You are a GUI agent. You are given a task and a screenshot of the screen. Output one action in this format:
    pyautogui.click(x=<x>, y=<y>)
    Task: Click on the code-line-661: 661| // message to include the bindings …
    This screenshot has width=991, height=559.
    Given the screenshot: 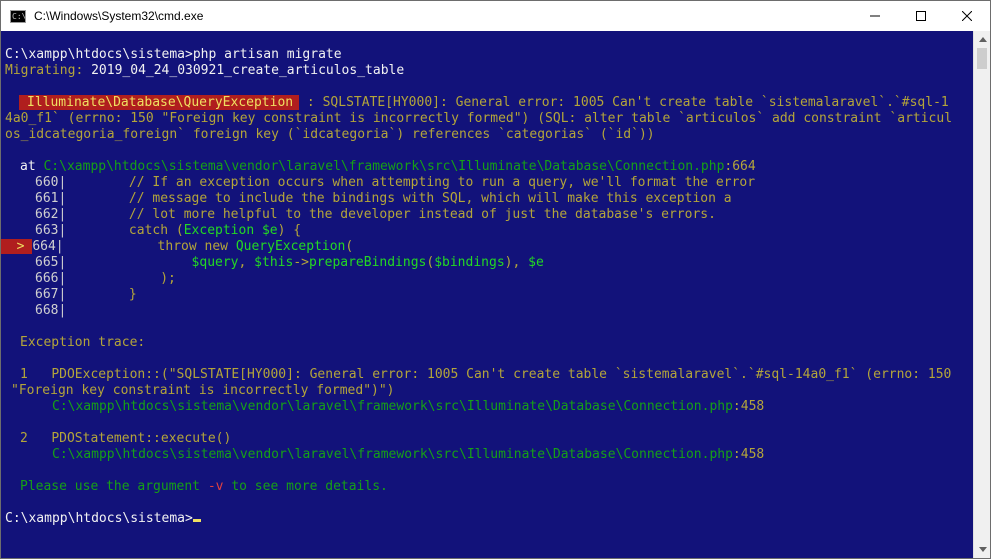 What is the action you would take?
    pyautogui.click(x=383, y=198)
    